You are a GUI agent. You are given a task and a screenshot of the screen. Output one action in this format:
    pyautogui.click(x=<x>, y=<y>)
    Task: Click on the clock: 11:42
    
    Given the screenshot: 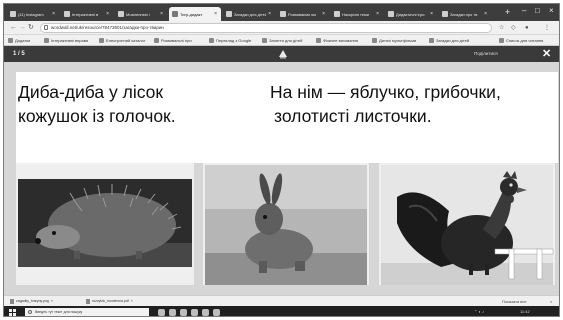 What is the action you would take?
    pyautogui.click(x=525, y=312)
    